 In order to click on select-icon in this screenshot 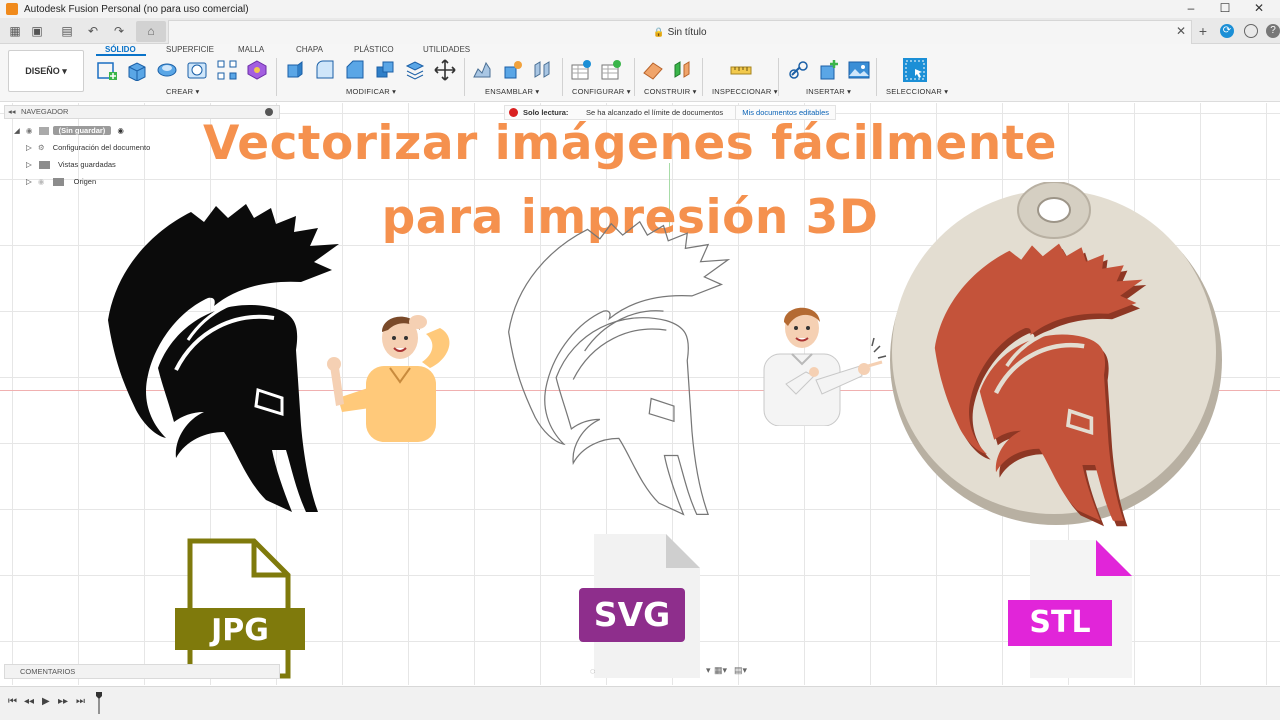, I will do `click(915, 70)`.